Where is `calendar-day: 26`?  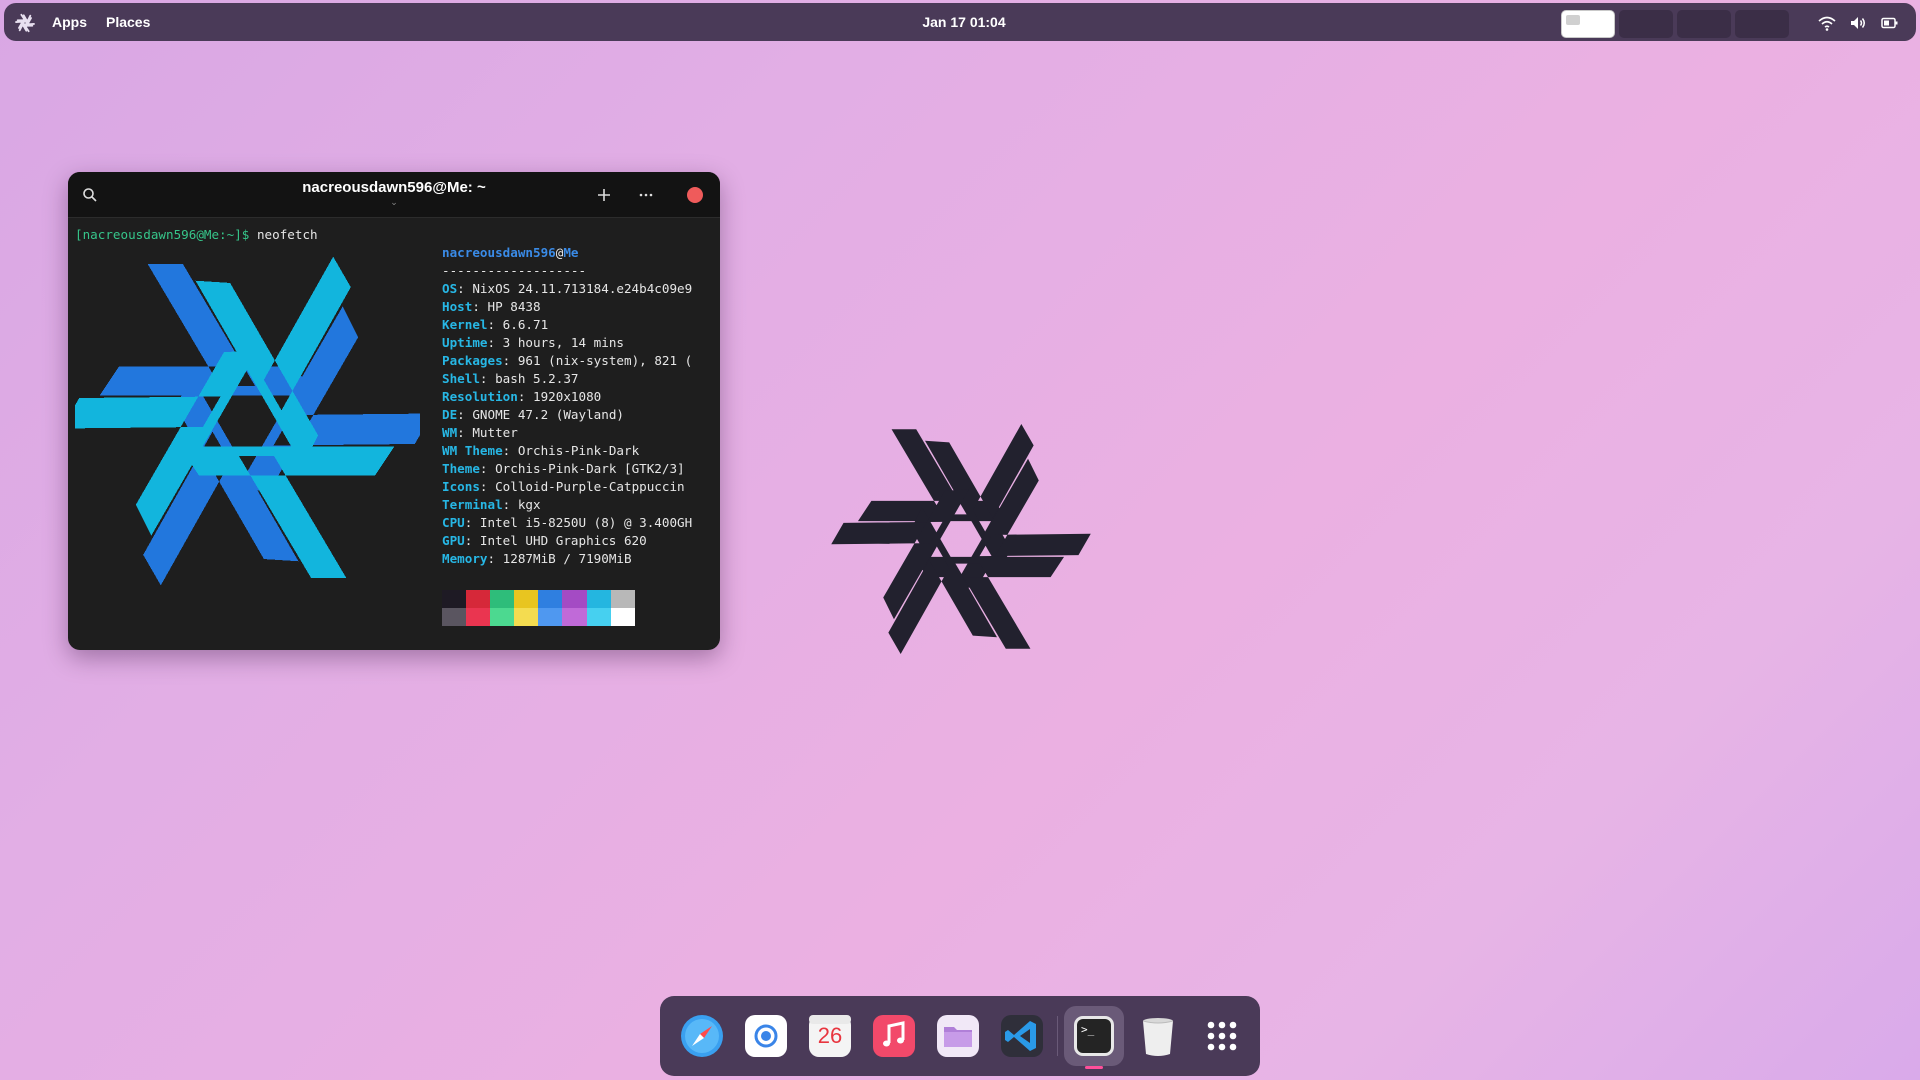
calendar-day: 26 is located at coordinates (830, 1035).